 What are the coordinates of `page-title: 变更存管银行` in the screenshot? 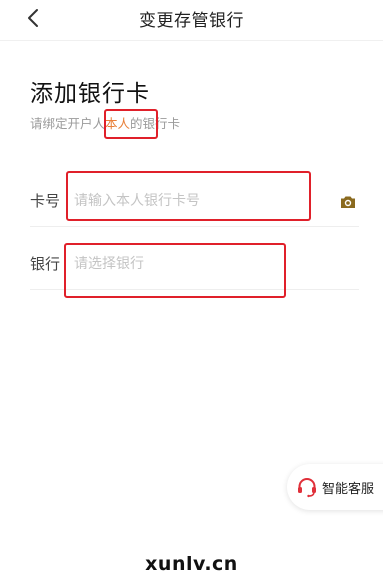 It's located at (191, 21).